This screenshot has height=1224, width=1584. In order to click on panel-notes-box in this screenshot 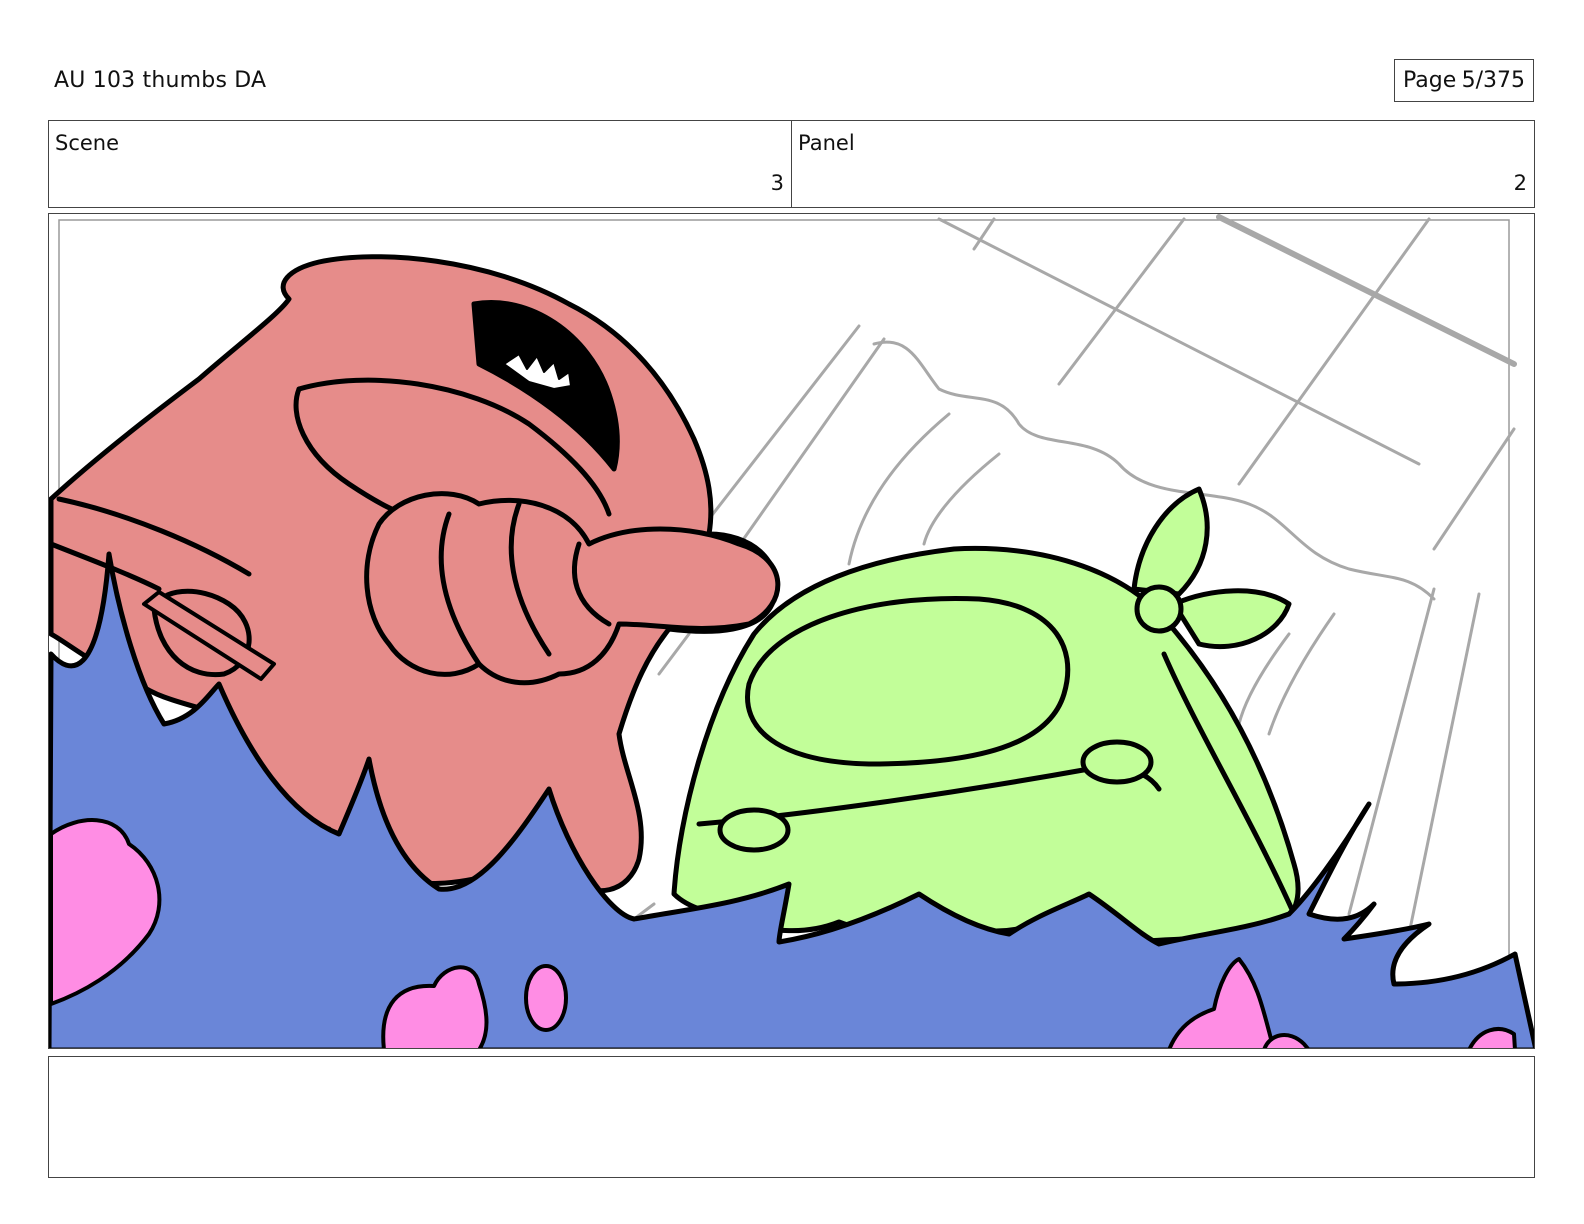, I will do `click(791, 1117)`.